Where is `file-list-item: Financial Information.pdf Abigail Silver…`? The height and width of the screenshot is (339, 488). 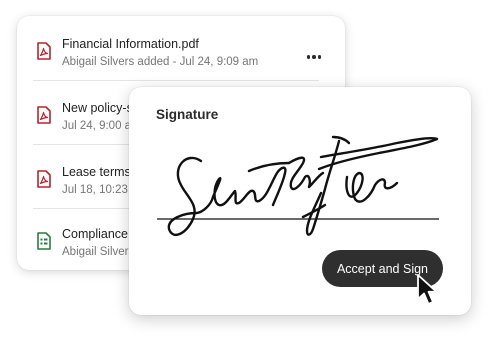
file-list-item: Financial Information.pdf Abigail Silver… is located at coordinates (181, 64).